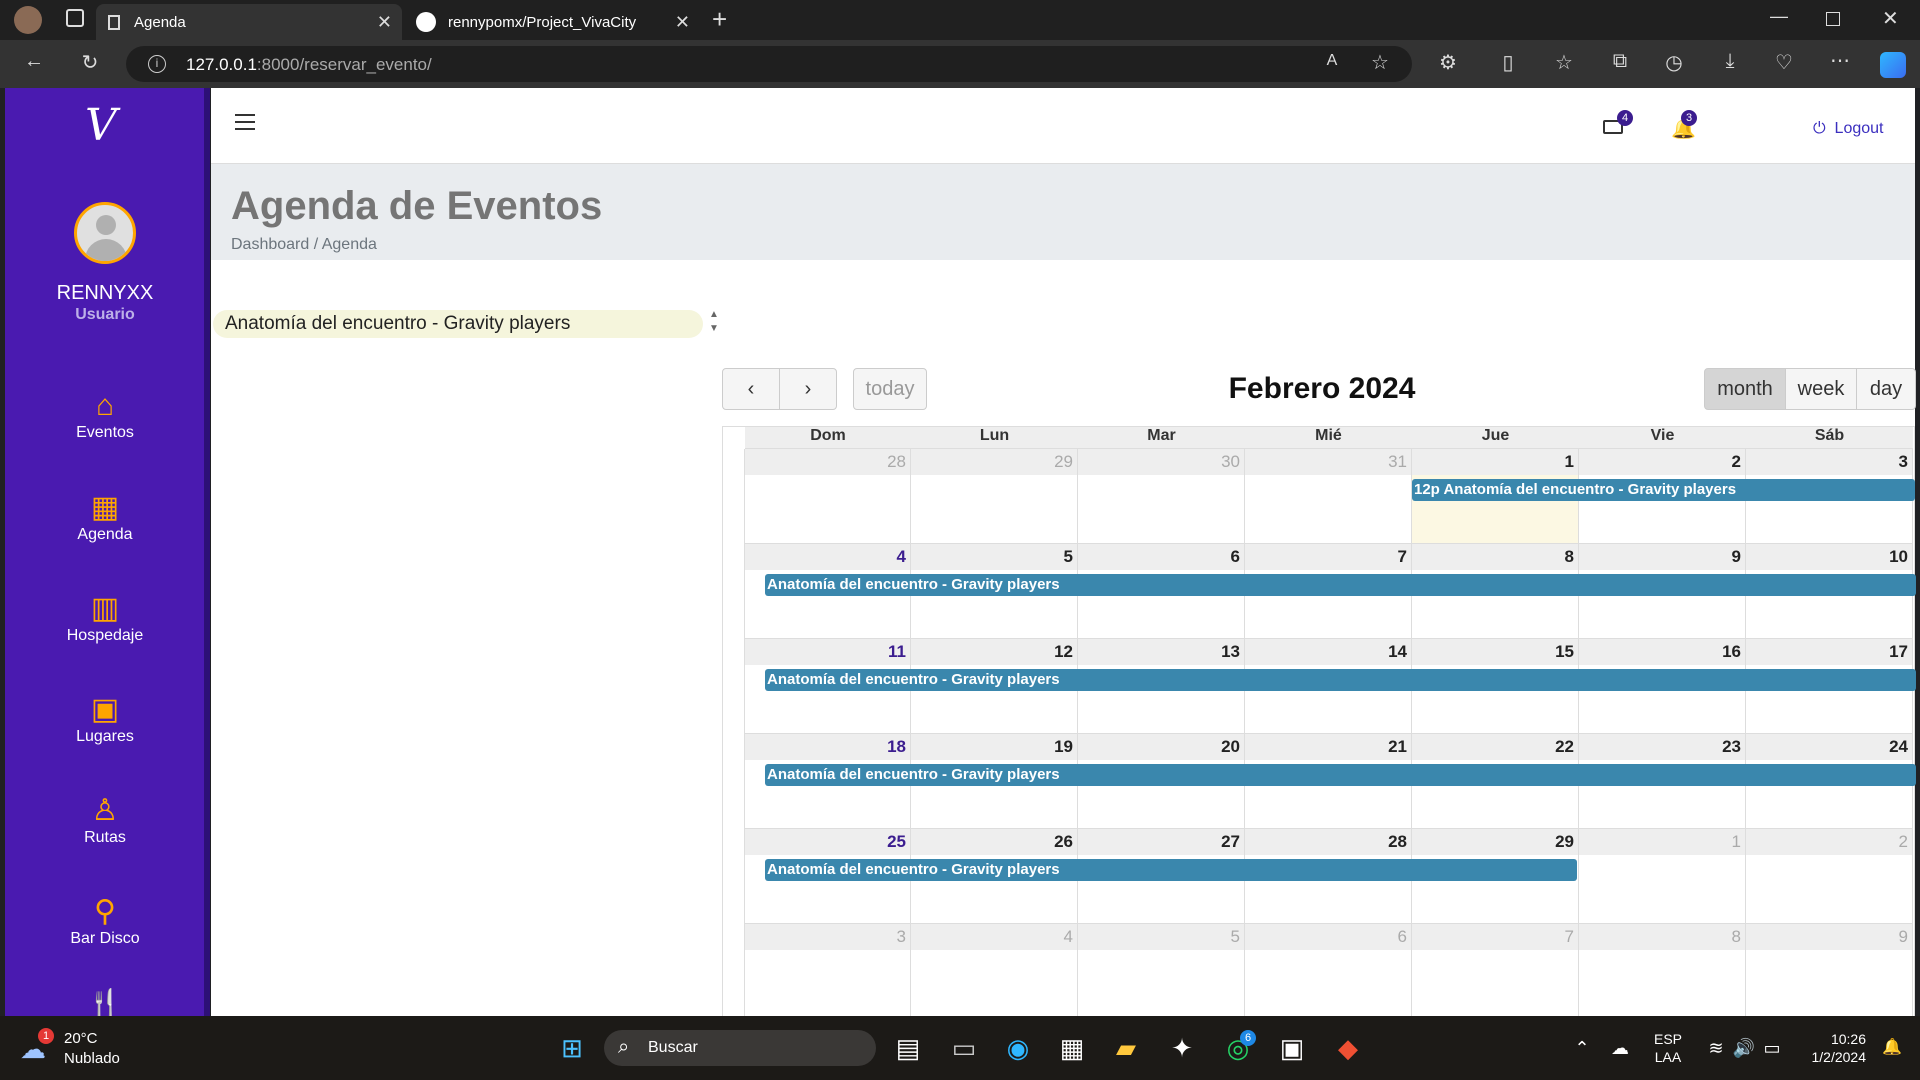 This screenshot has height=1080, width=1920. What do you see at coordinates (1063, 651) in the screenshot?
I see `day-number: 12` at bounding box center [1063, 651].